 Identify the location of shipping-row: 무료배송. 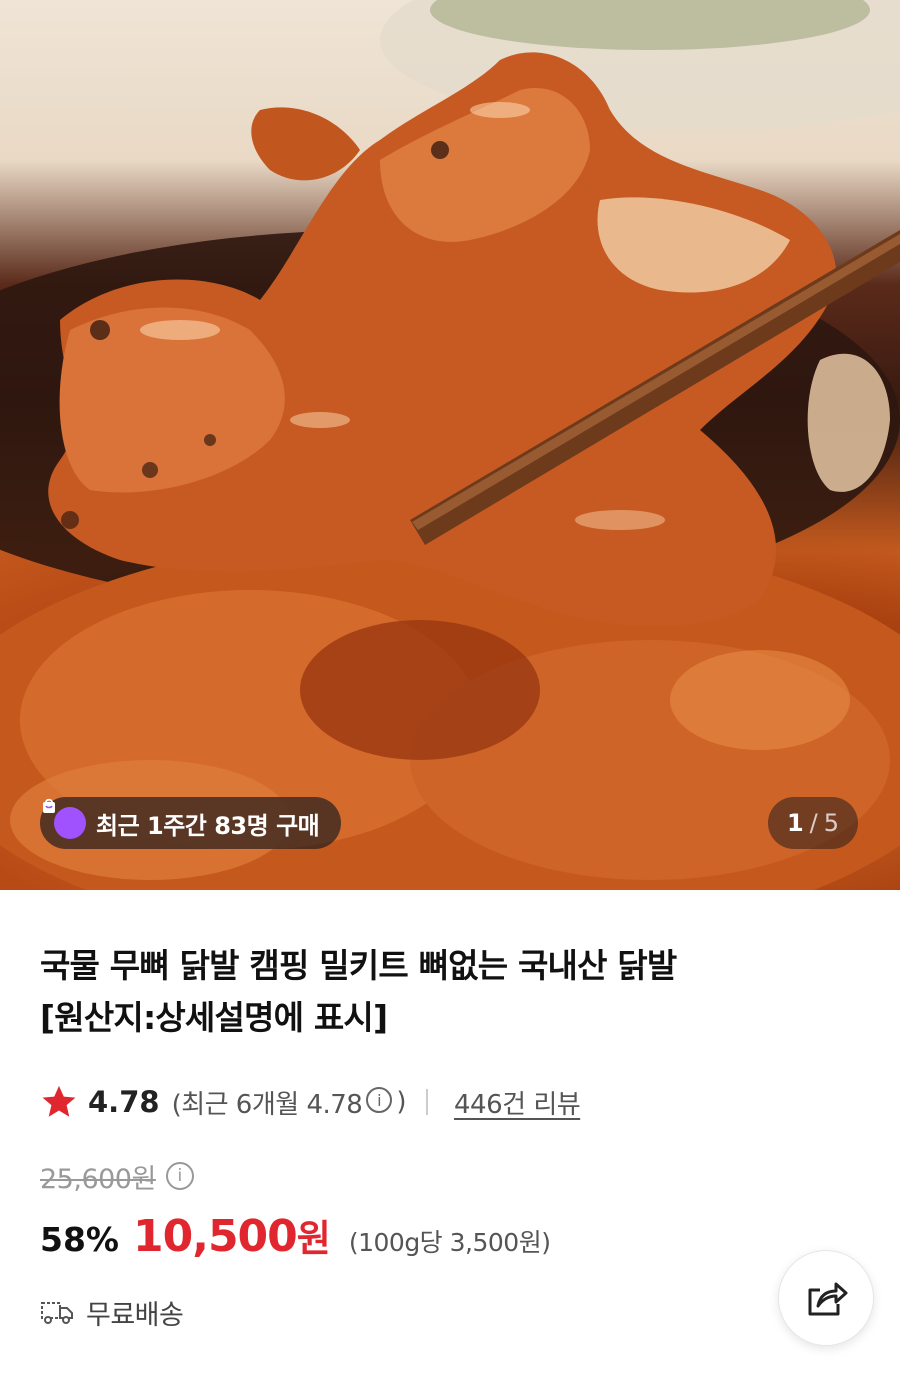
(112, 1312).